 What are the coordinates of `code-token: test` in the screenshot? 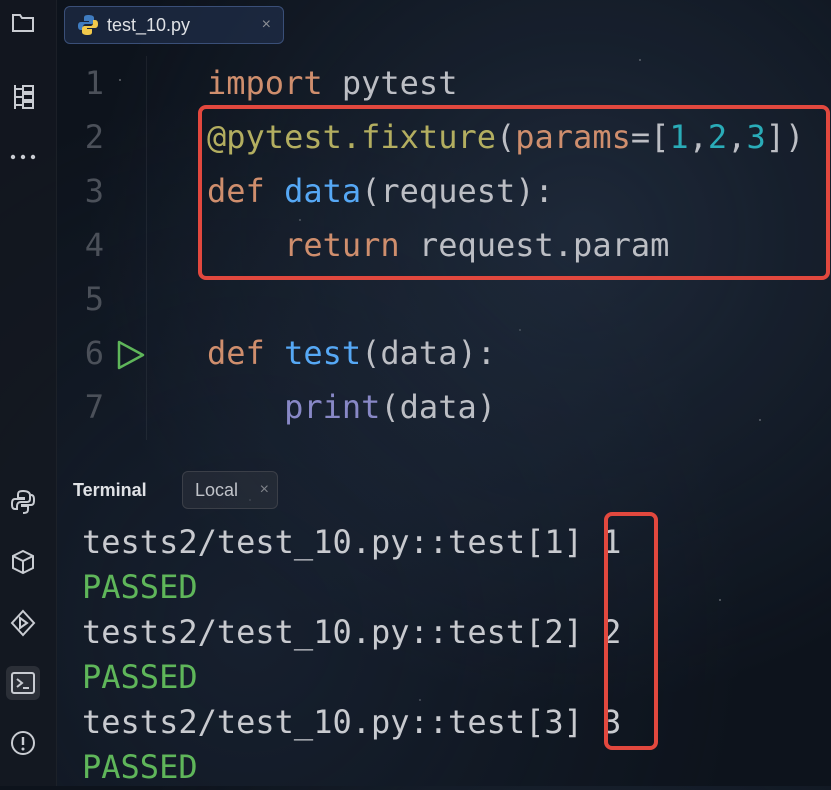 It's located at (323, 353).